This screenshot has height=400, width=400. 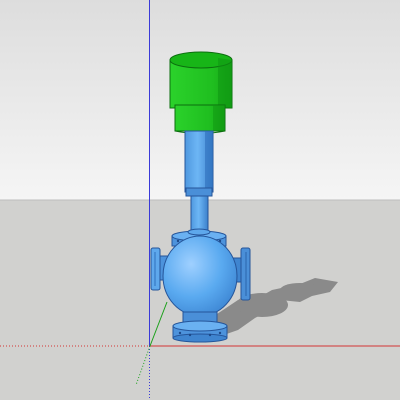 I want to click on yoke-bottom-block, so click(x=199, y=192).